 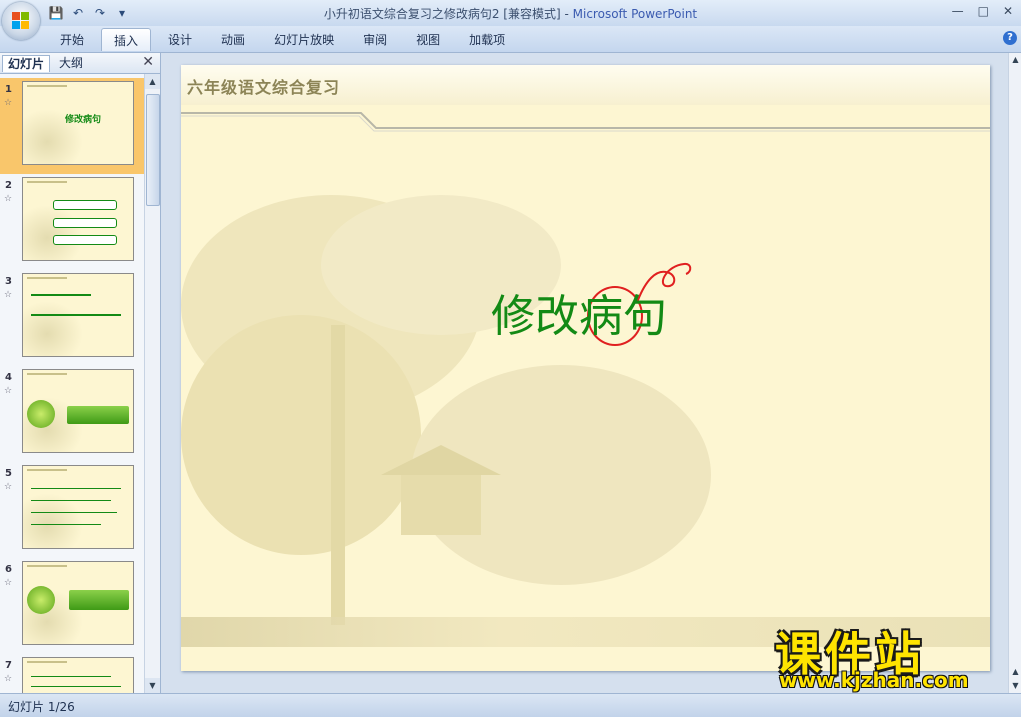 I want to click on previous-slide-icon: ▲, so click(x=1015, y=672).